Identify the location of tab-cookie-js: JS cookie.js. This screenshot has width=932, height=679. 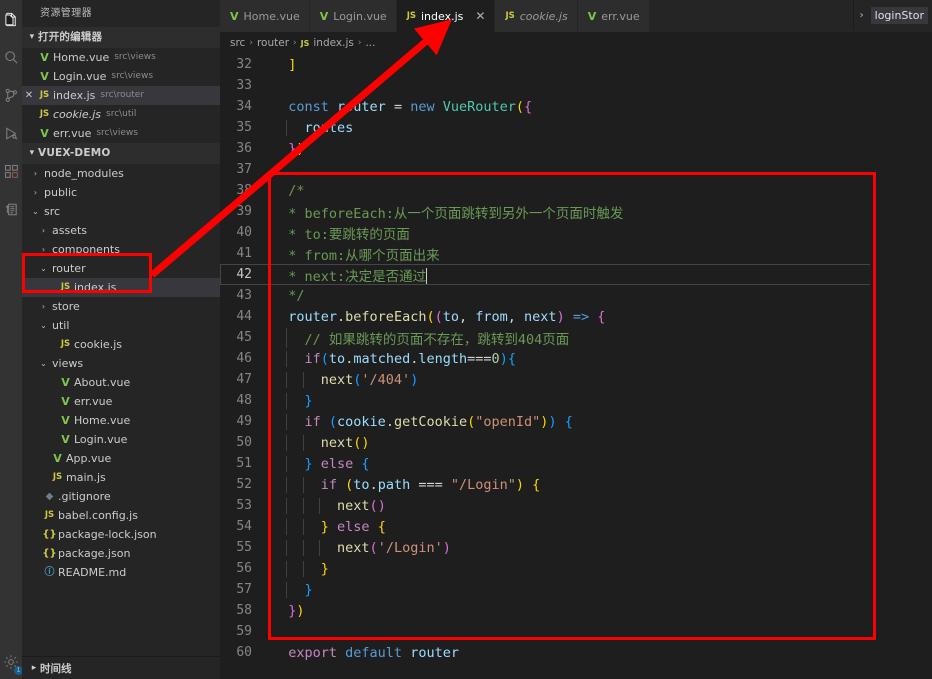
(536, 16).